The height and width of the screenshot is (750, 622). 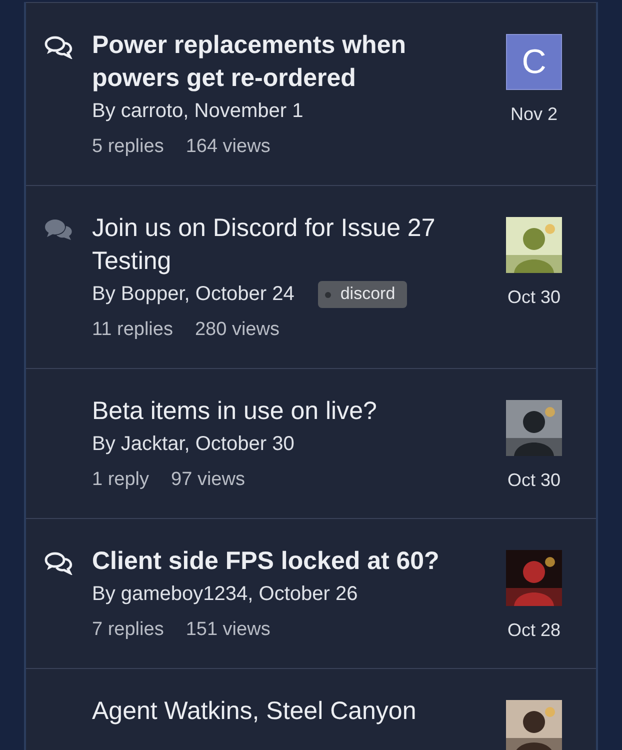 What do you see at coordinates (225, 594) in the screenshot?
I see `author-byline: By gameboy1234, October 26` at bounding box center [225, 594].